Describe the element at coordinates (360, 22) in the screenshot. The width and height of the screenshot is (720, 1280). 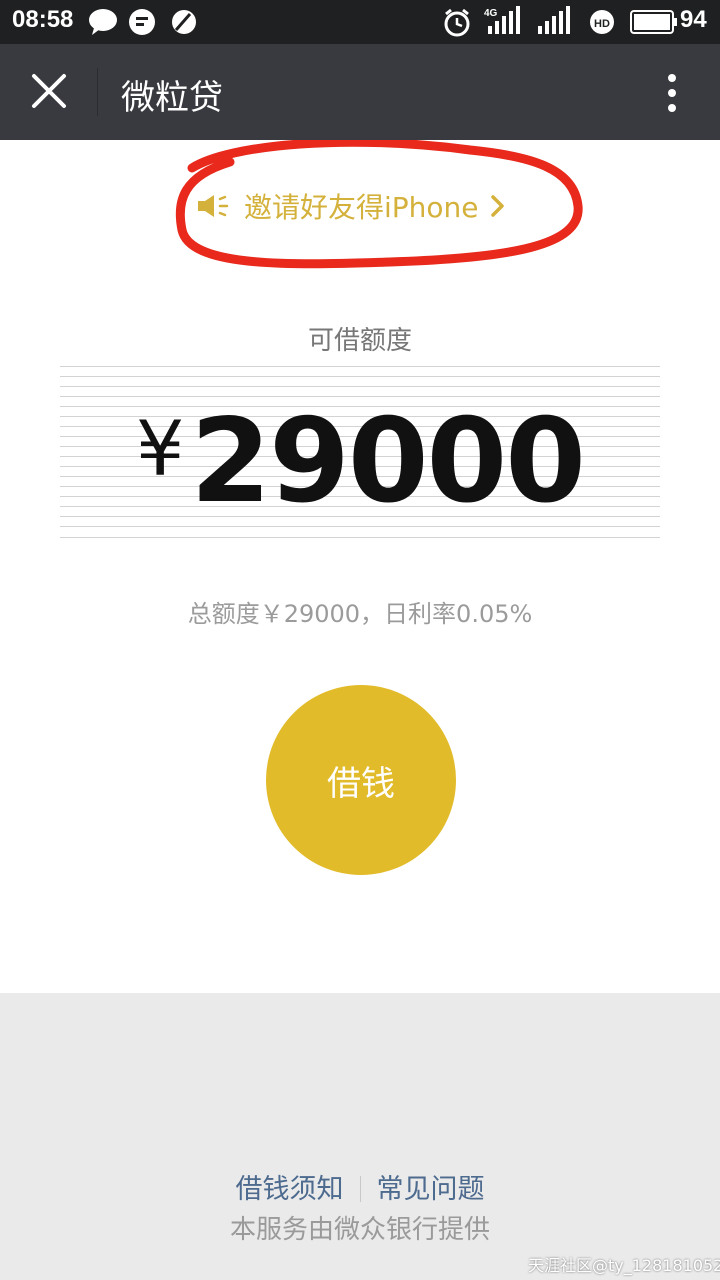
I see `status-bar: 08:58 4G HD 94` at that location.